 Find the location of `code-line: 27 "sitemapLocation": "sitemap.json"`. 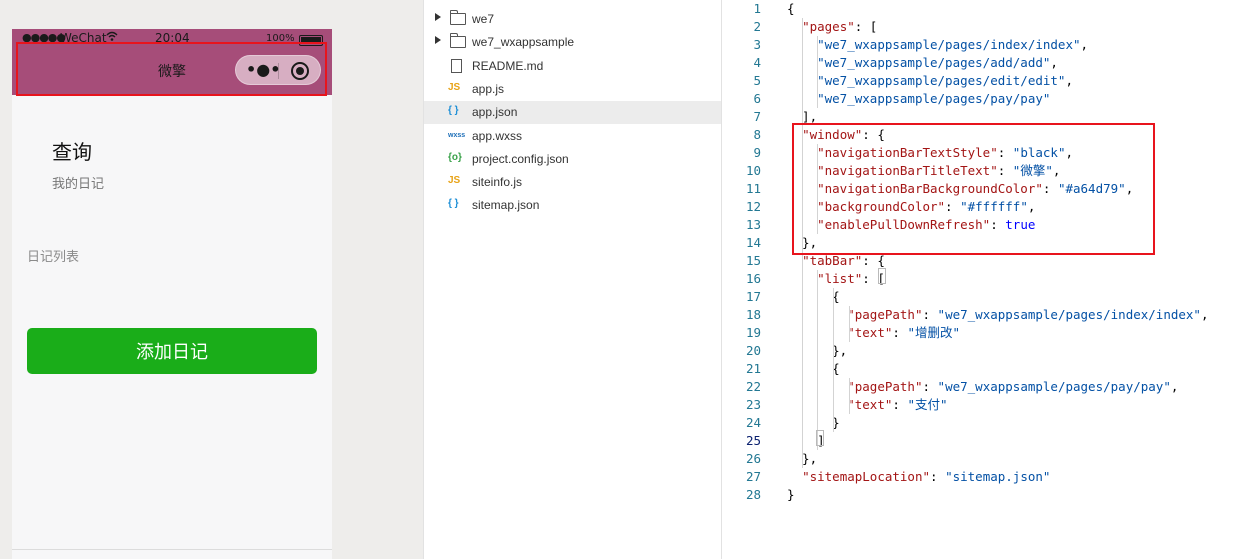

code-line: 27 "sitemapLocation": "sitemap.json" is located at coordinates (981, 477).